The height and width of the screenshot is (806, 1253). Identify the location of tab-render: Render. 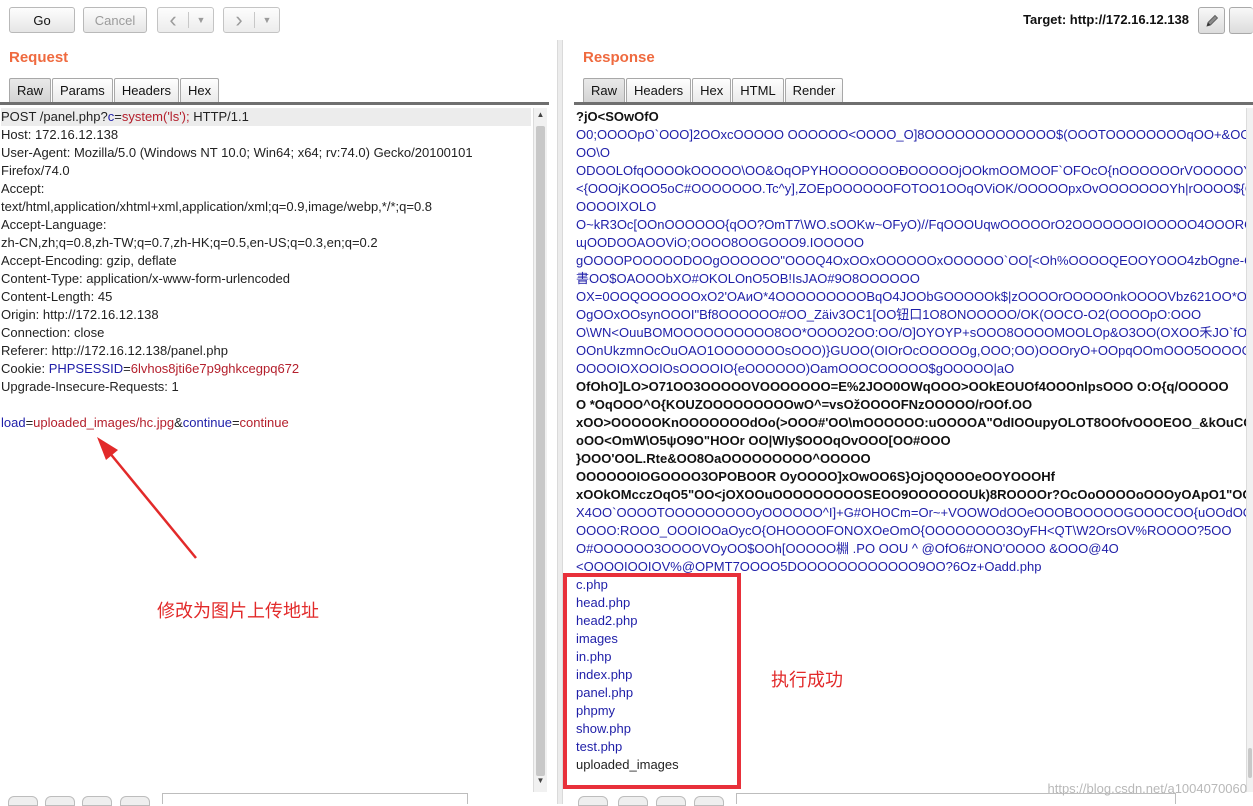
(814, 90).